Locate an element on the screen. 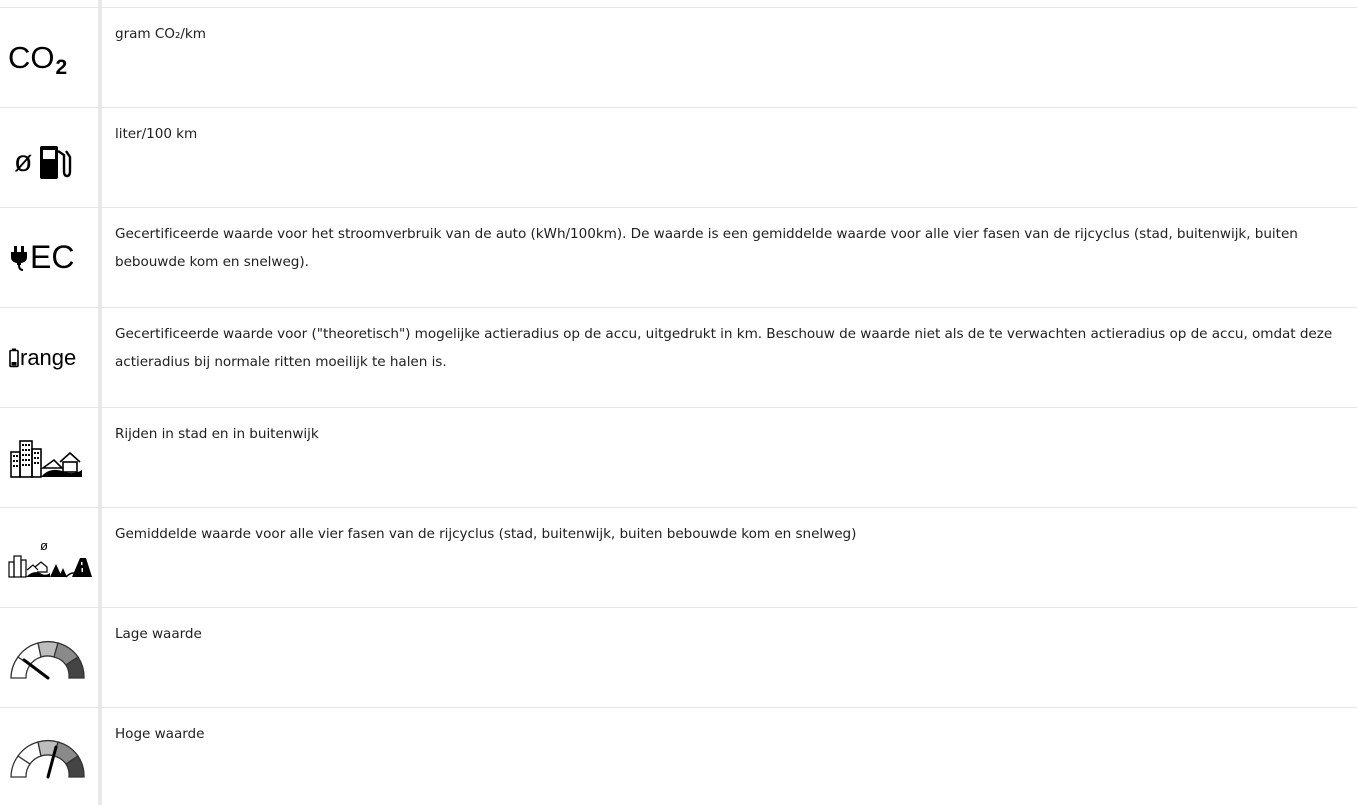 This screenshot has height=805, width=1357. legend-row-low-value: Lage waarde is located at coordinates (678, 658).